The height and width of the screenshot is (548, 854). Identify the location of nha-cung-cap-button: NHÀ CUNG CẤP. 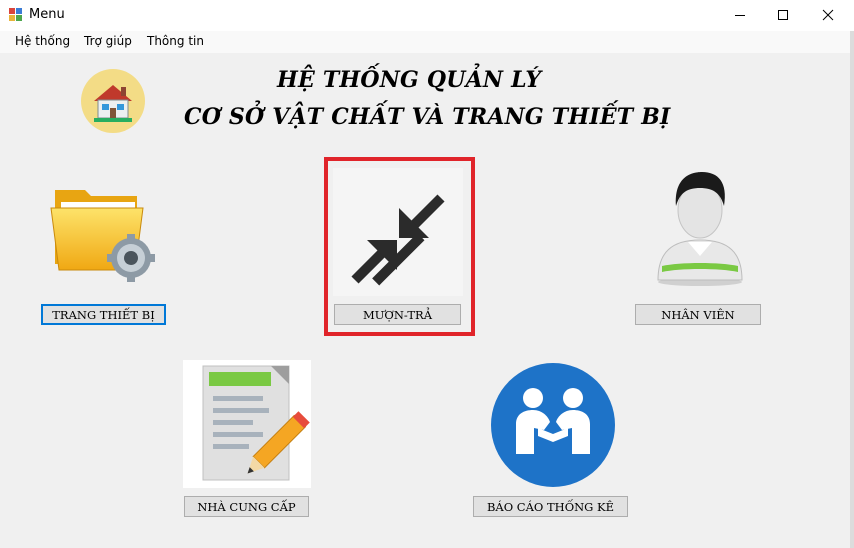
(246, 506).